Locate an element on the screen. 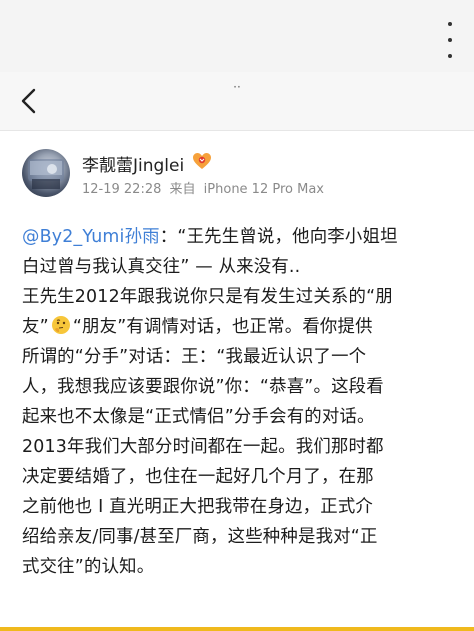  status-strip is located at coordinates (237, 36).